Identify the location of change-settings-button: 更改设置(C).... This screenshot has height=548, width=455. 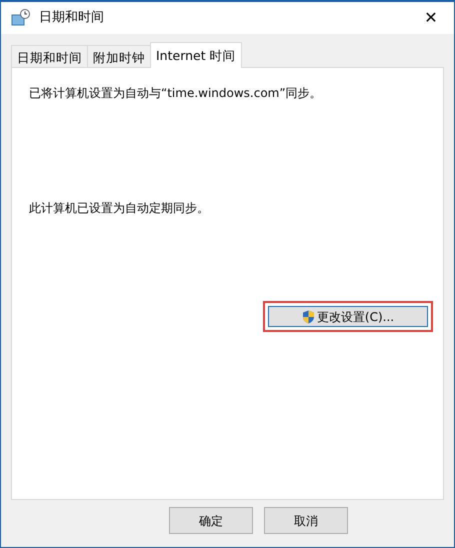
(348, 316).